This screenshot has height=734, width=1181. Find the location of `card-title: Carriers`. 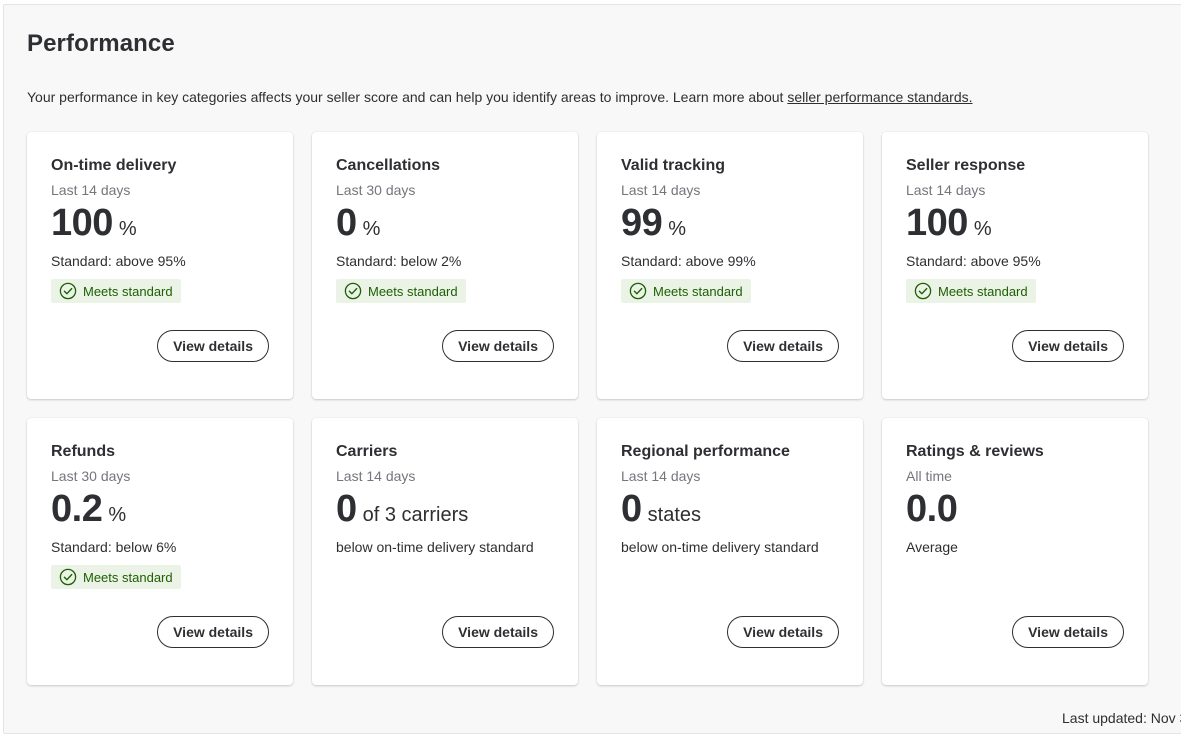

card-title: Carriers is located at coordinates (367, 451).